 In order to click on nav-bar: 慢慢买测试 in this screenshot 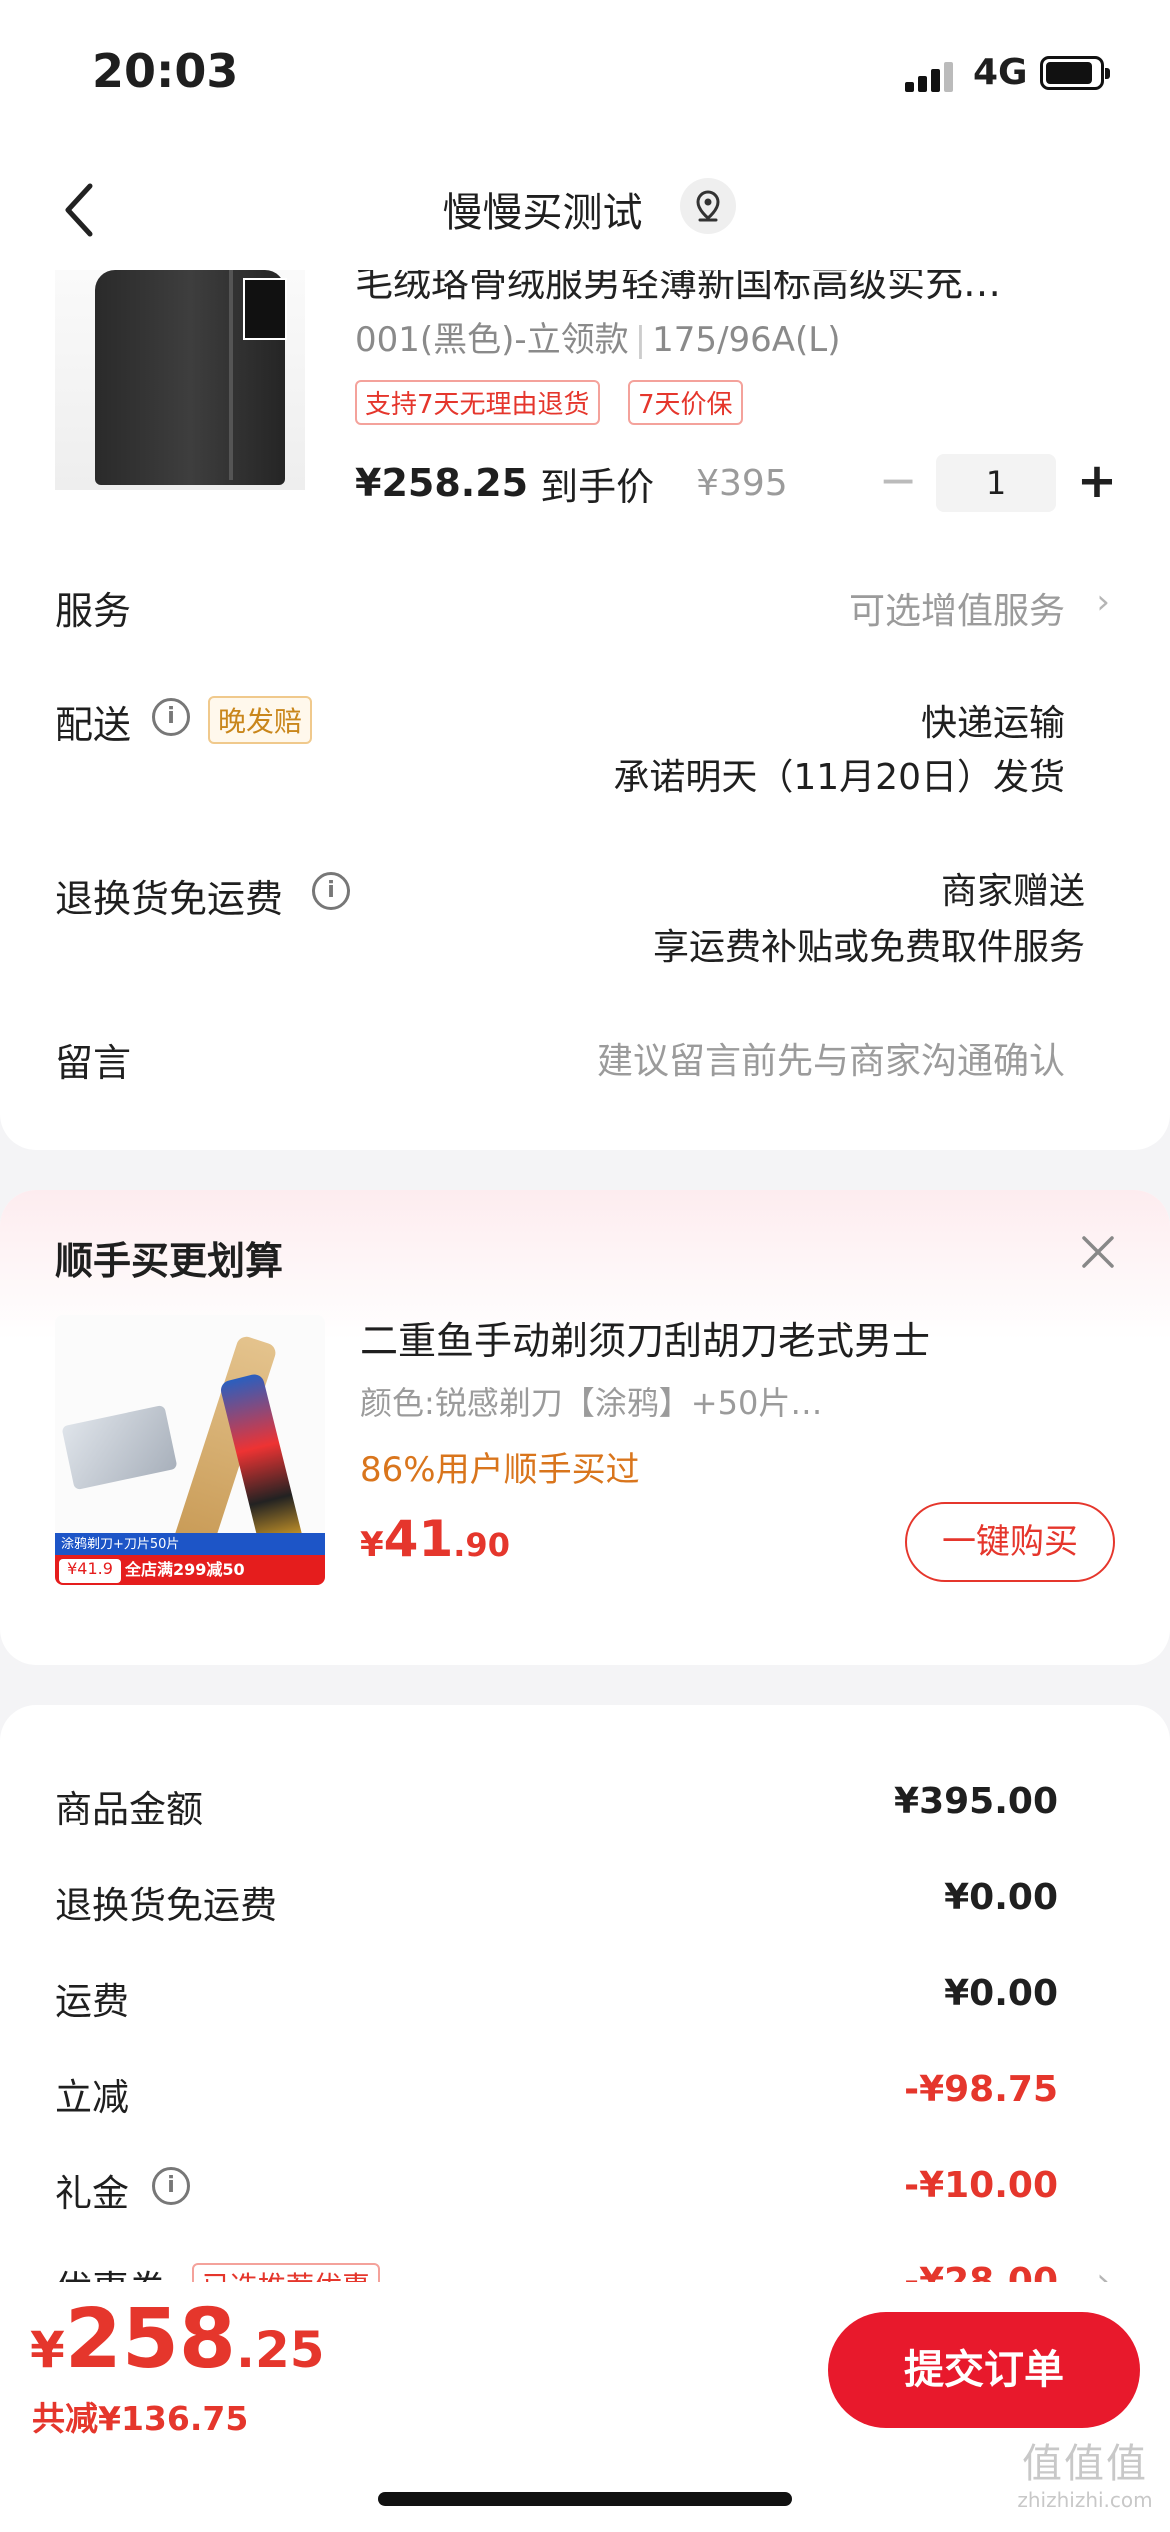, I will do `click(585, 210)`.